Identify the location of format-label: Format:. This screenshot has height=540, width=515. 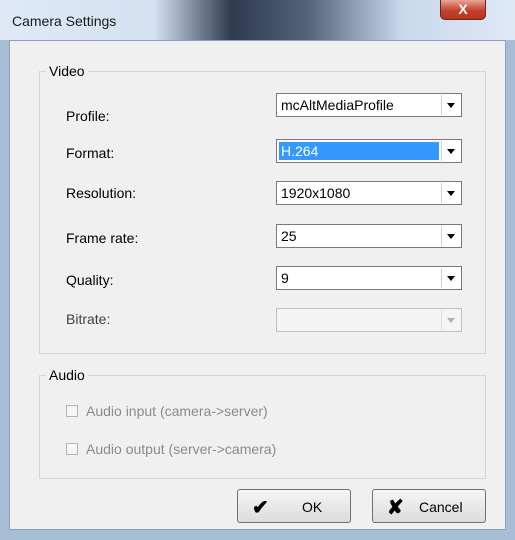
(90, 153).